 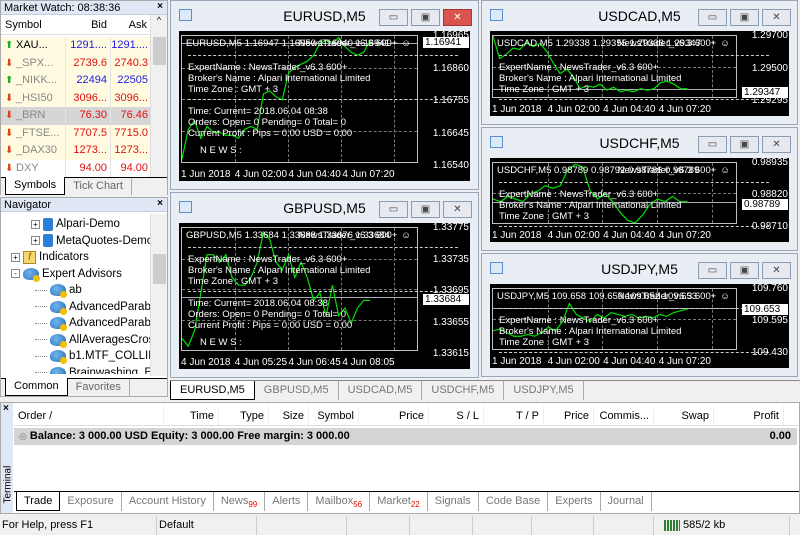 I want to click on terminal-tab: News99, so click(x=240, y=501).